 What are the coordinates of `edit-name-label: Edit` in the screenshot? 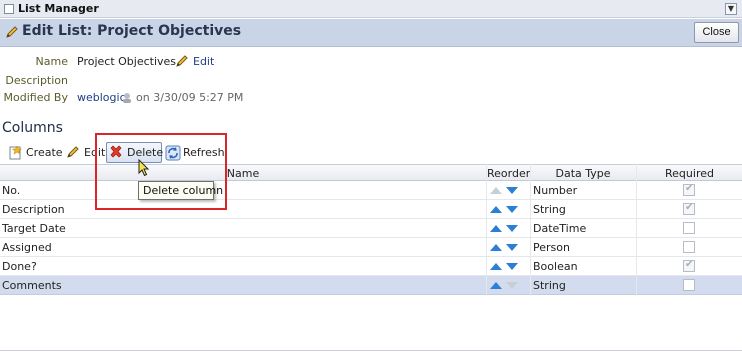 It's located at (204, 61).